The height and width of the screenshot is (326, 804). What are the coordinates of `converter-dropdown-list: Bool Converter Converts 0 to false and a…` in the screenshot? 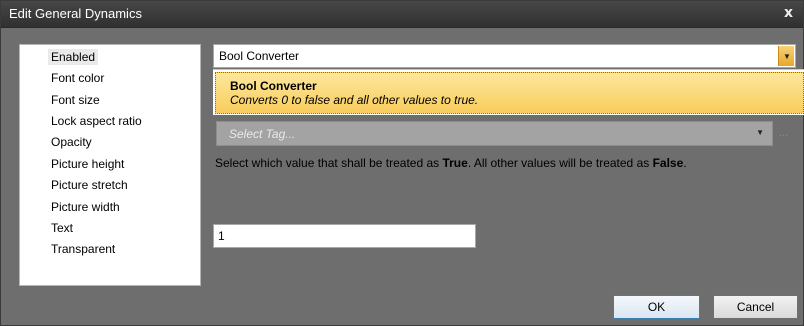 It's located at (508, 92).